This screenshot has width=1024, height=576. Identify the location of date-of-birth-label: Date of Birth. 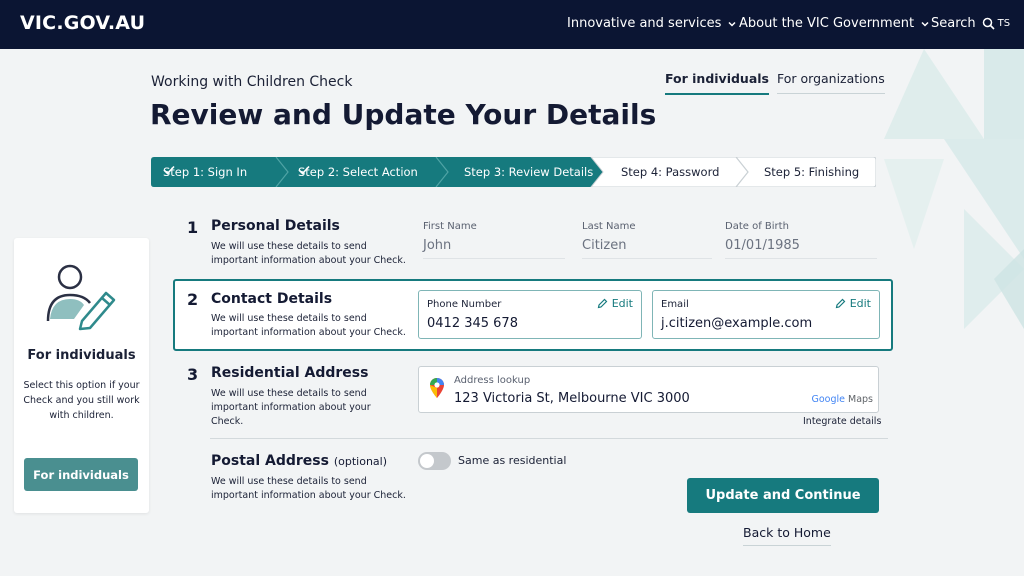
(757, 226).